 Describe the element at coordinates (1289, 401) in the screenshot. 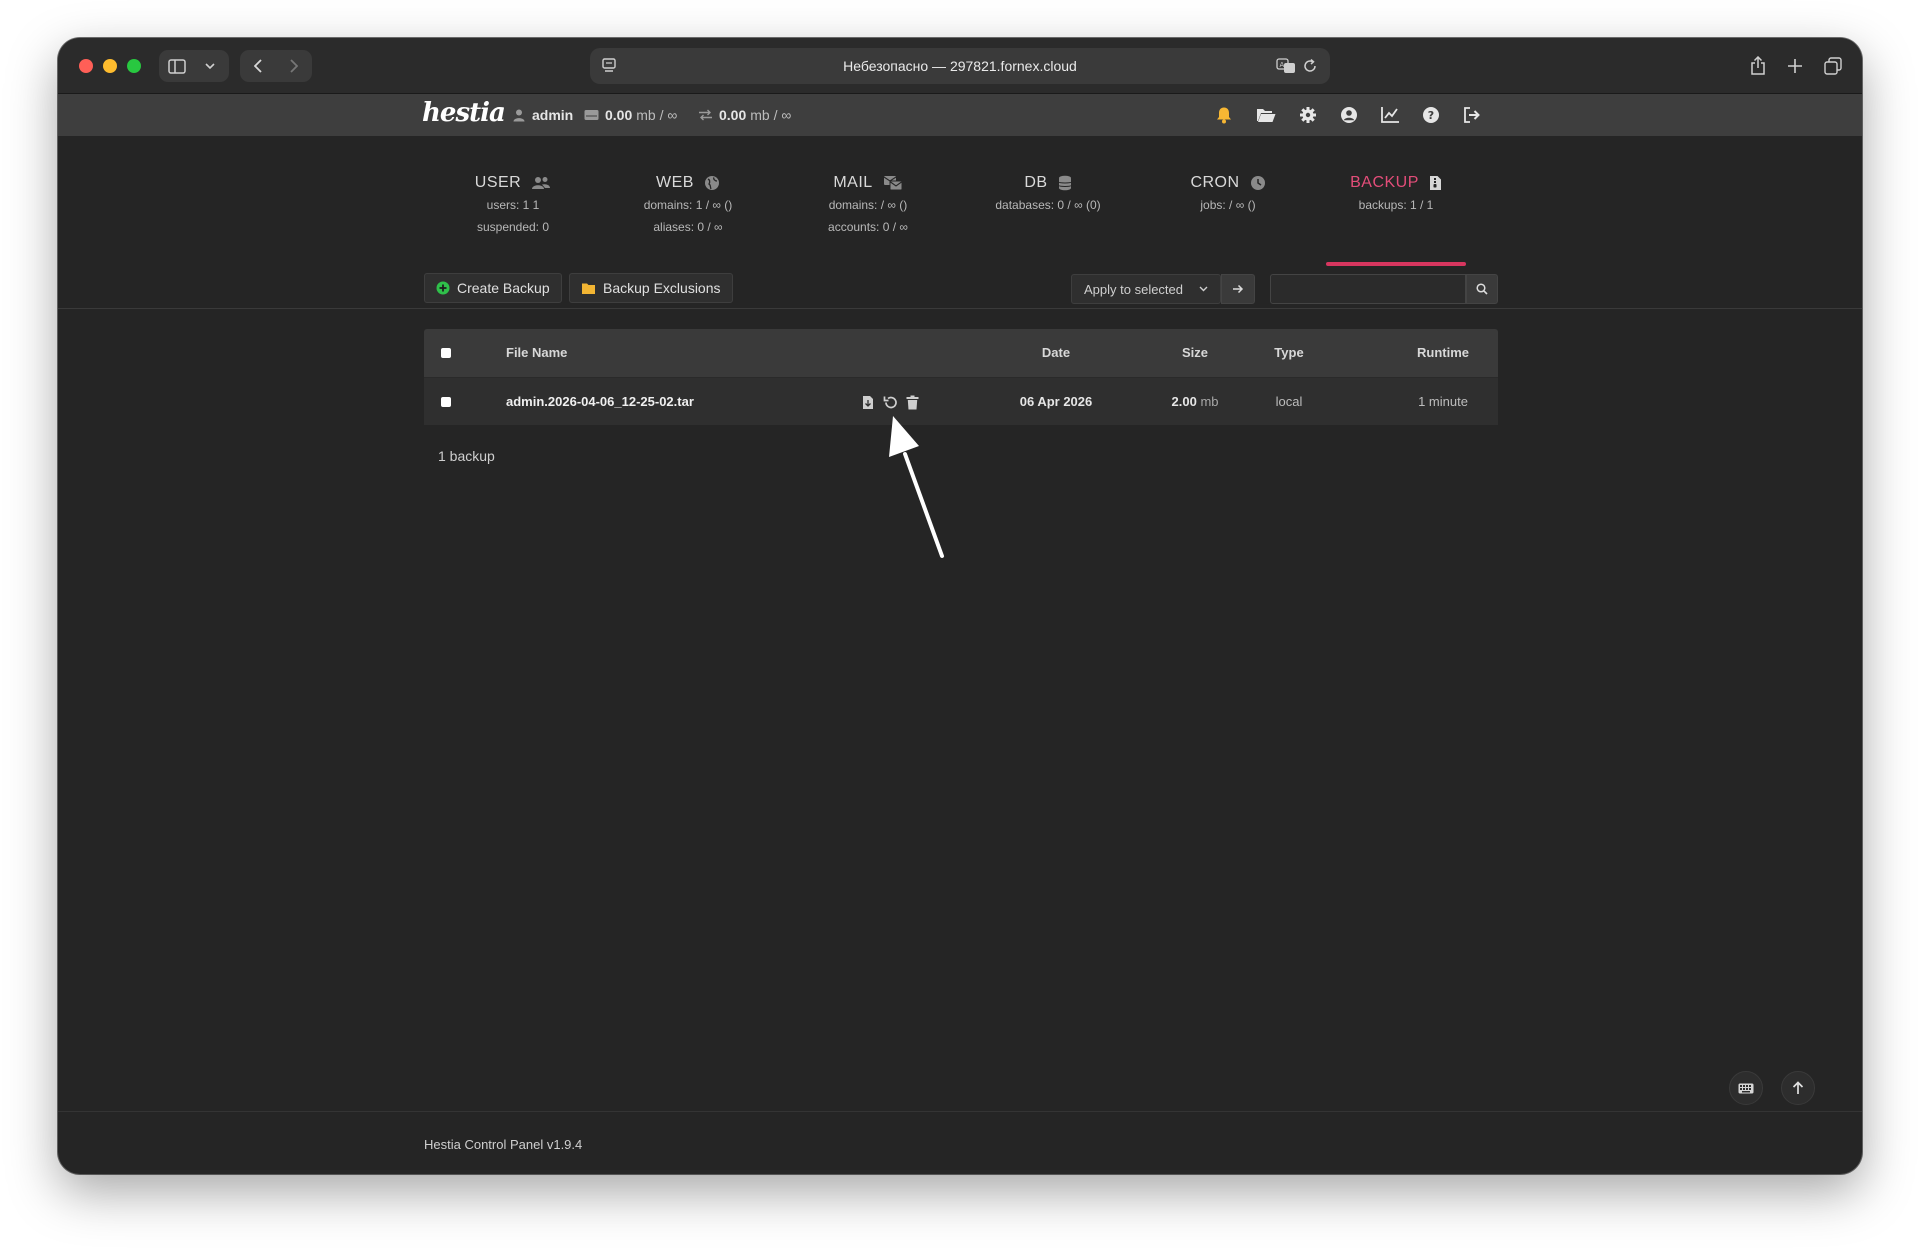

I see `row-type: local` at that location.